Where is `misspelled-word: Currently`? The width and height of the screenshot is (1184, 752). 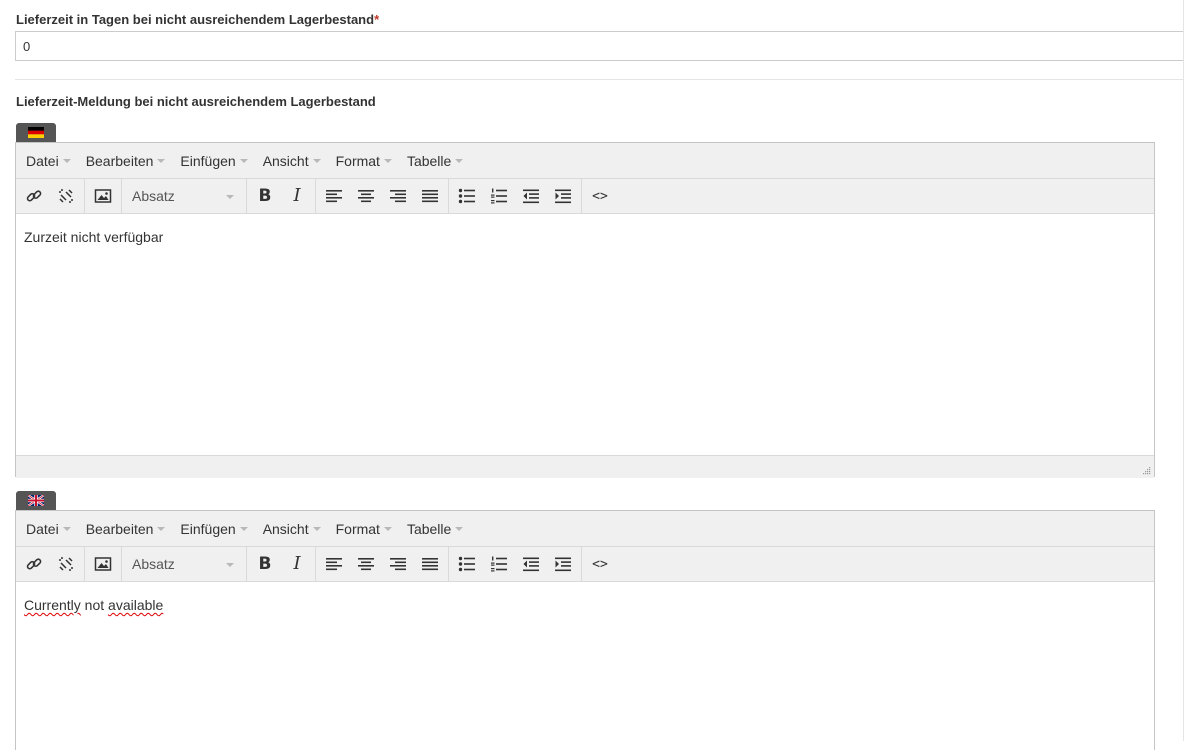 misspelled-word: Currently is located at coordinates (52, 605).